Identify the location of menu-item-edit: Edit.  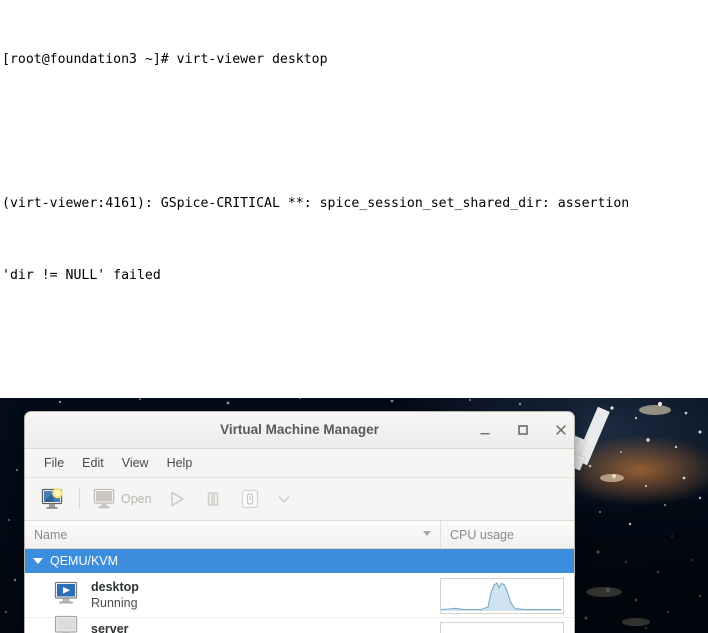
(93, 463).